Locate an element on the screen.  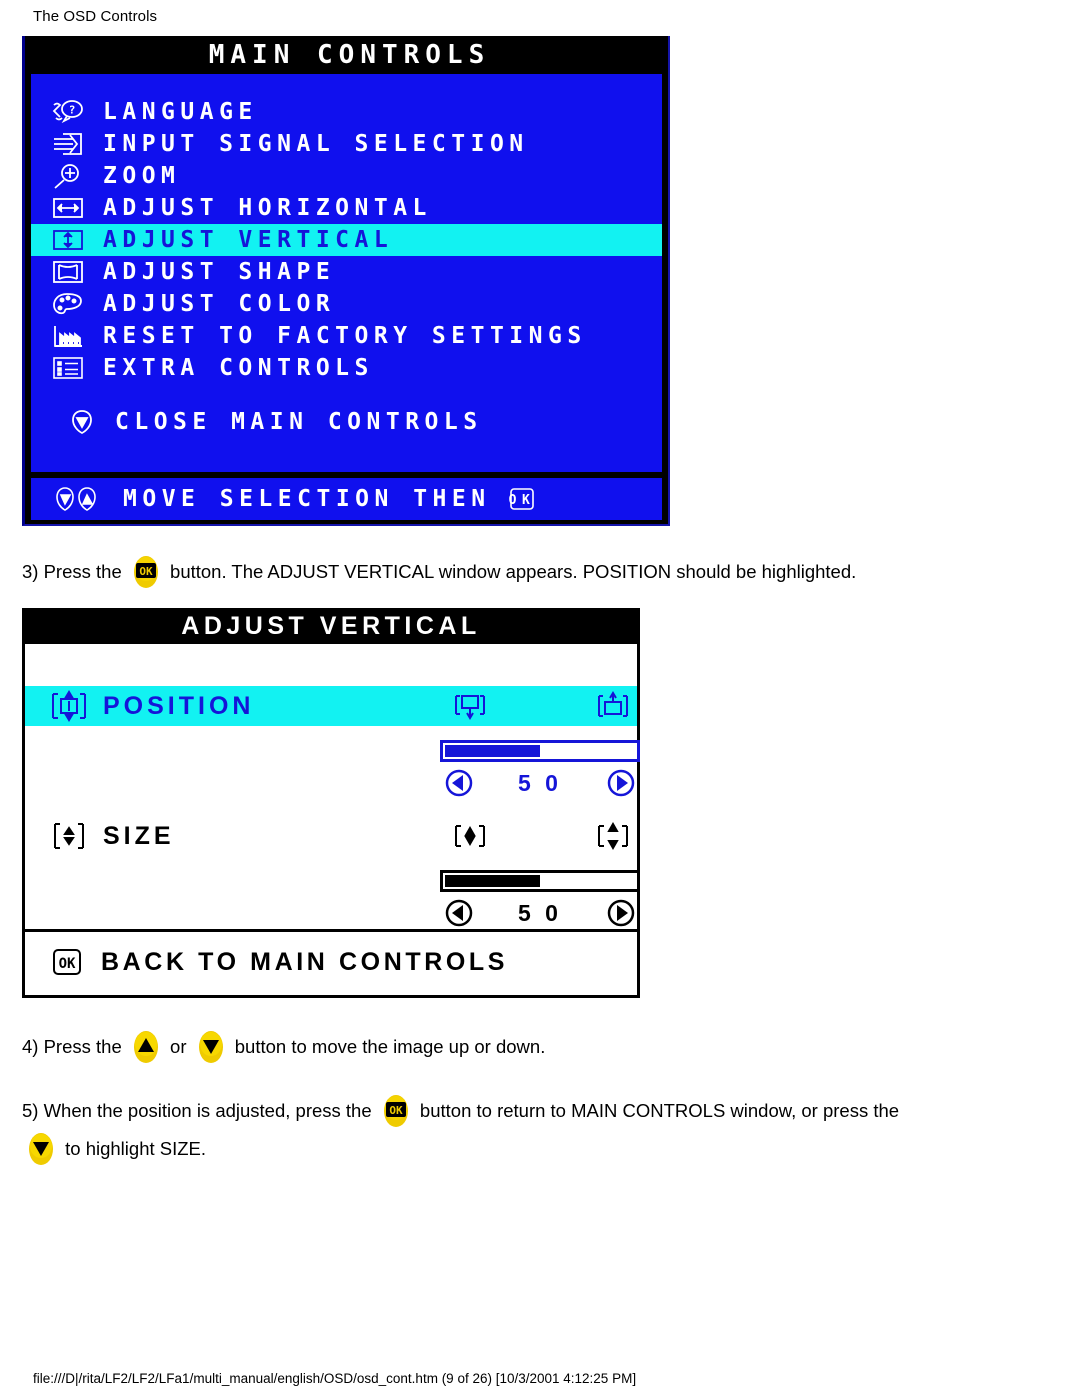
instruction-step-5-line2: to highlight SIZE. is located at coordinates (542, 1149).